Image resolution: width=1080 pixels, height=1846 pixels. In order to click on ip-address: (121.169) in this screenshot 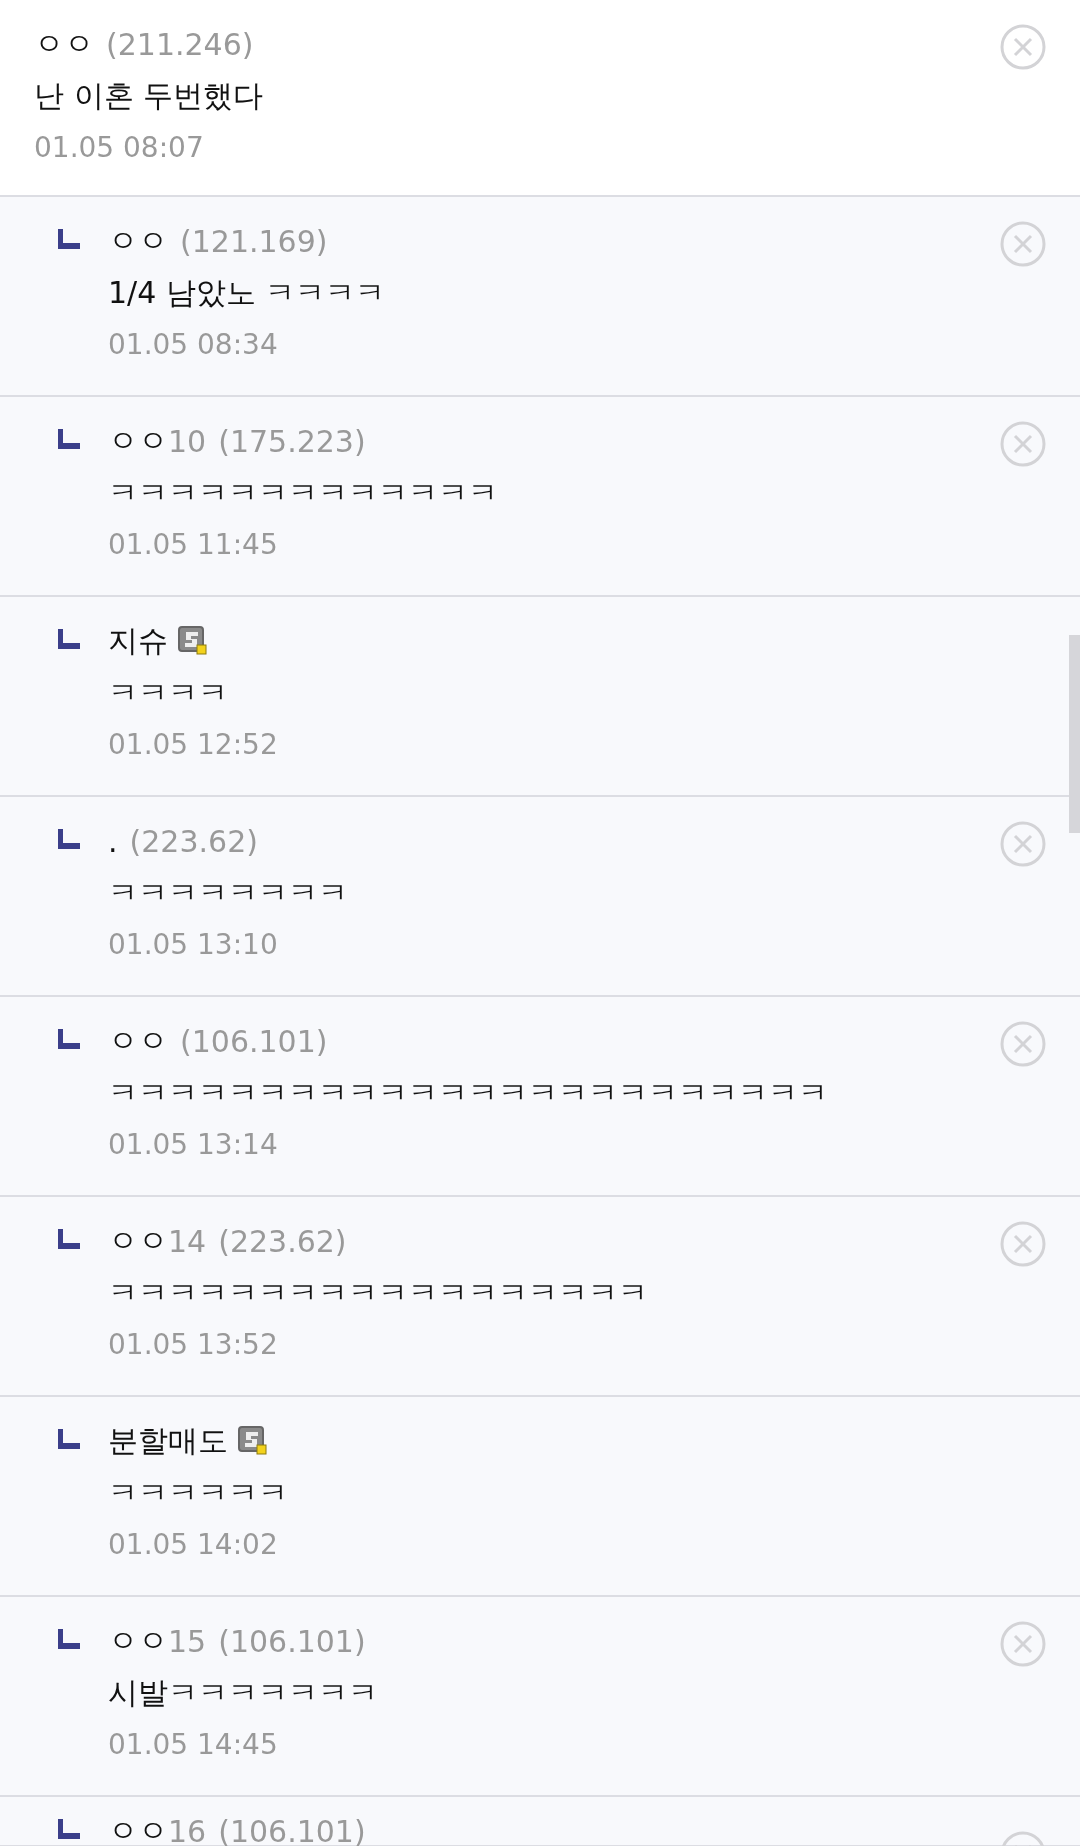, I will do `click(254, 241)`.